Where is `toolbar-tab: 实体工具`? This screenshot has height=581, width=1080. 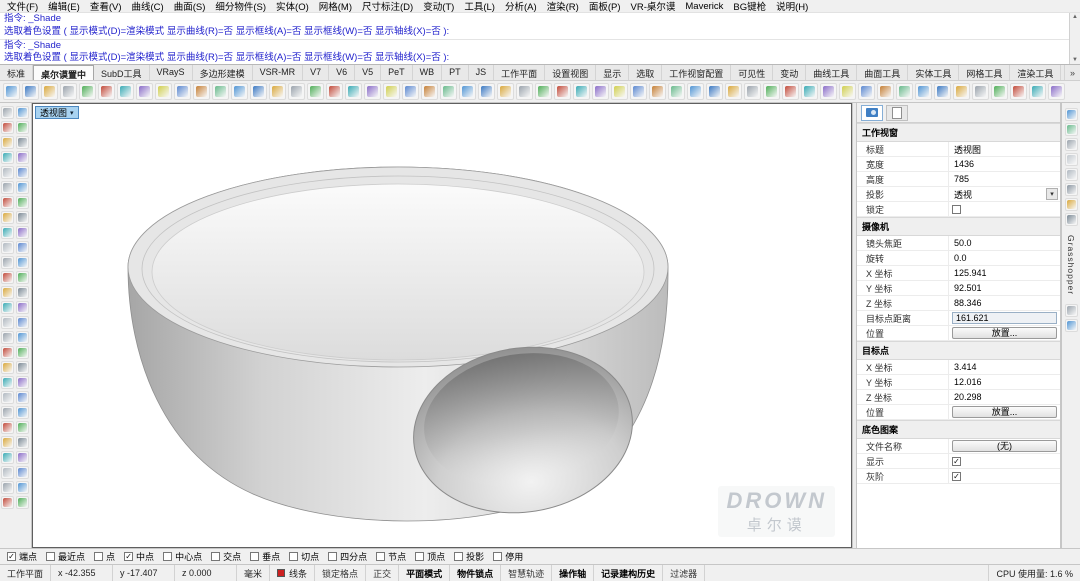
toolbar-tab: 实体工具 is located at coordinates (934, 72).